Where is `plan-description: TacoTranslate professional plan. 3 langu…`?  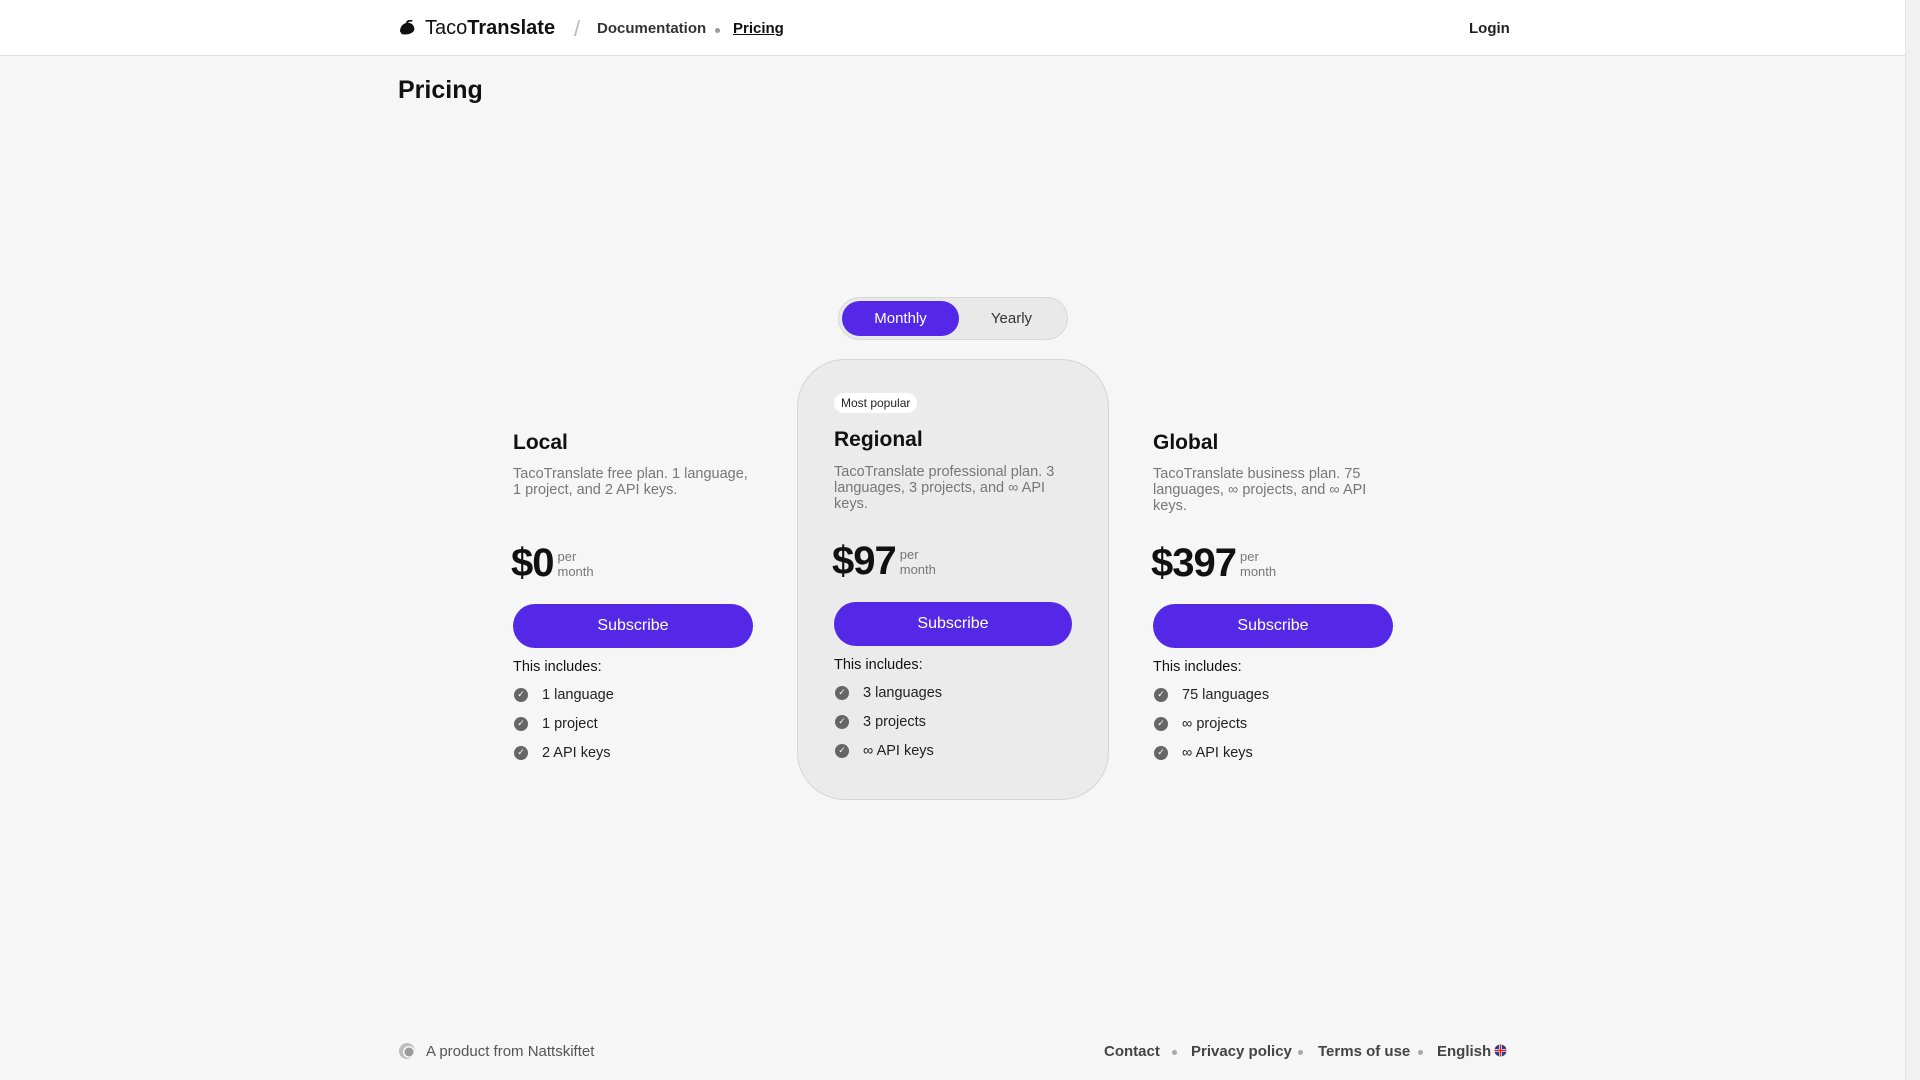
plan-description: TacoTranslate professional plan. 3 langu… is located at coordinates (944, 488).